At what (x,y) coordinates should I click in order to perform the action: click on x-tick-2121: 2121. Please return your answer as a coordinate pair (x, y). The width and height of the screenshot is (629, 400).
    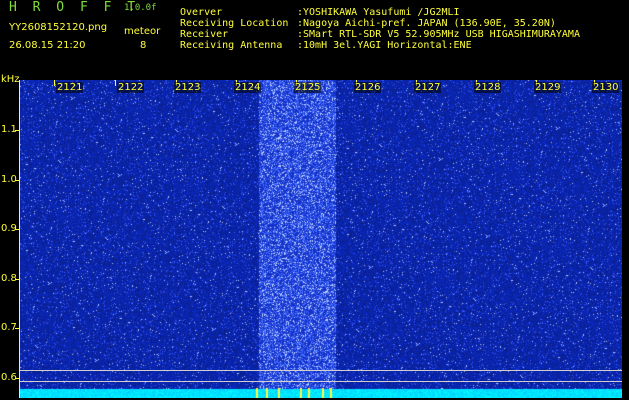
    Looking at the image, I should click on (70, 87).